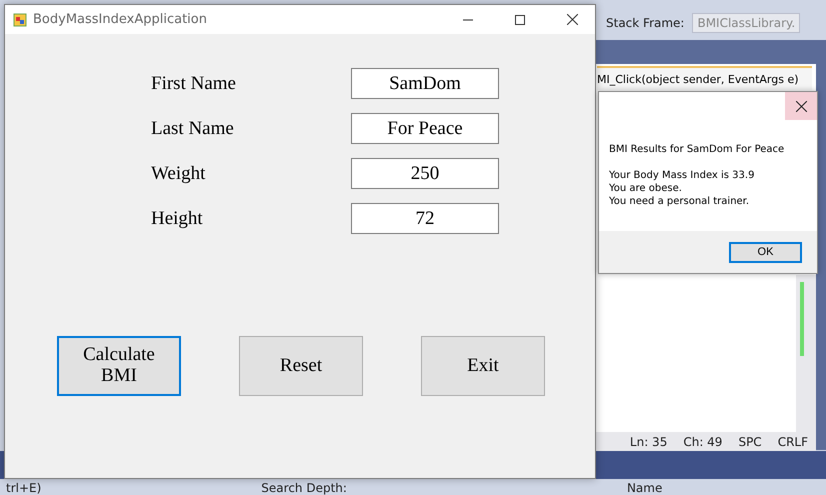  What do you see at coordinates (178, 173) in the screenshot?
I see `field-label: Weight` at bounding box center [178, 173].